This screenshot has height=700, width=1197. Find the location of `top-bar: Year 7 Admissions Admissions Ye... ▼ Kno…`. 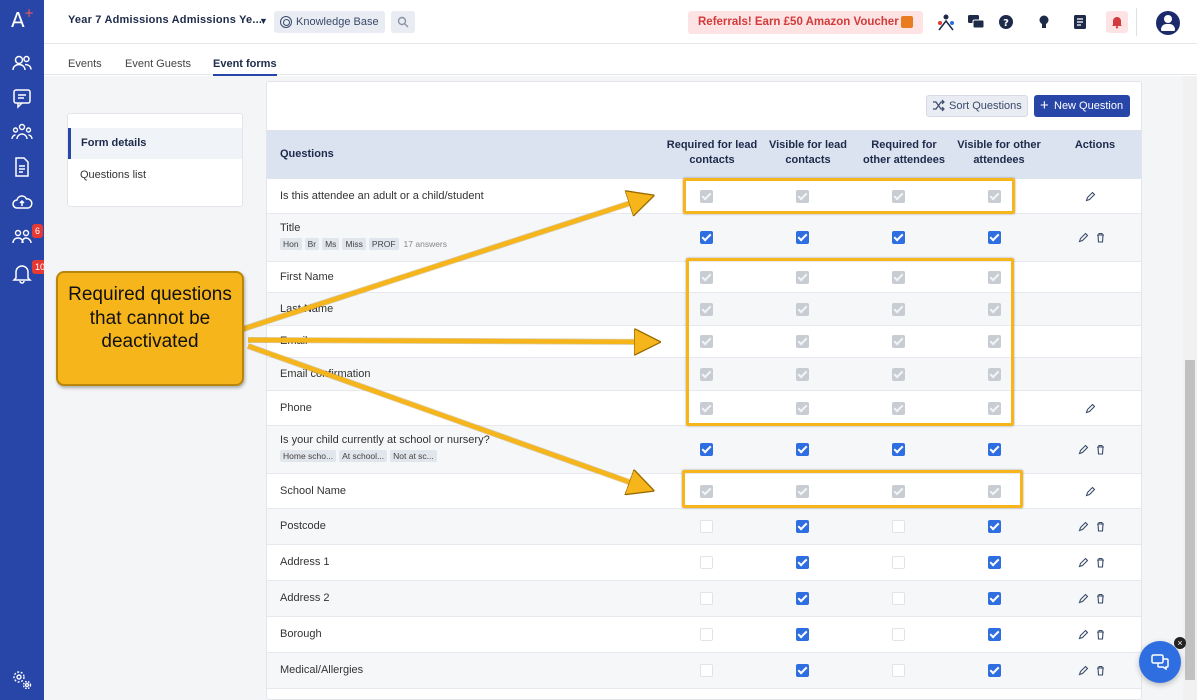

top-bar: Year 7 Admissions Admissions Ye... ▼ Kno… is located at coordinates (620, 22).